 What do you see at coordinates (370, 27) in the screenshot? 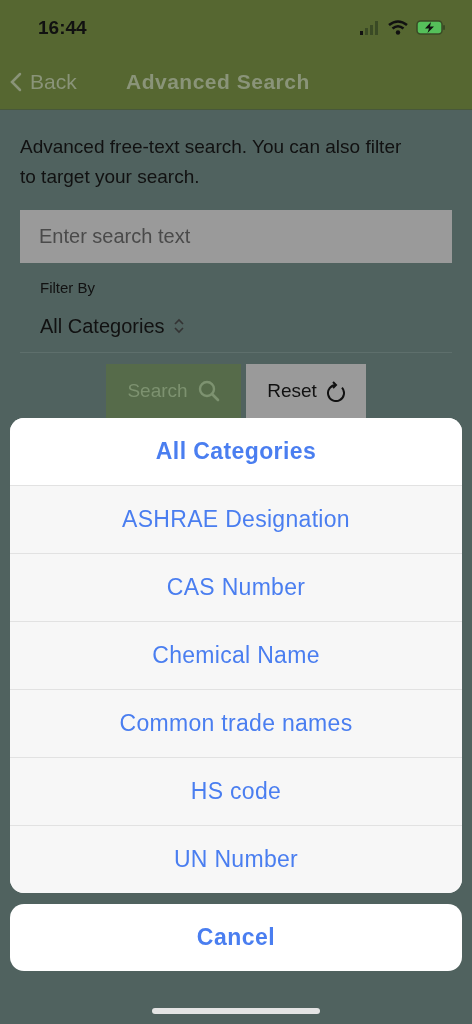
I see `signal-icon` at bounding box center [370, 27].